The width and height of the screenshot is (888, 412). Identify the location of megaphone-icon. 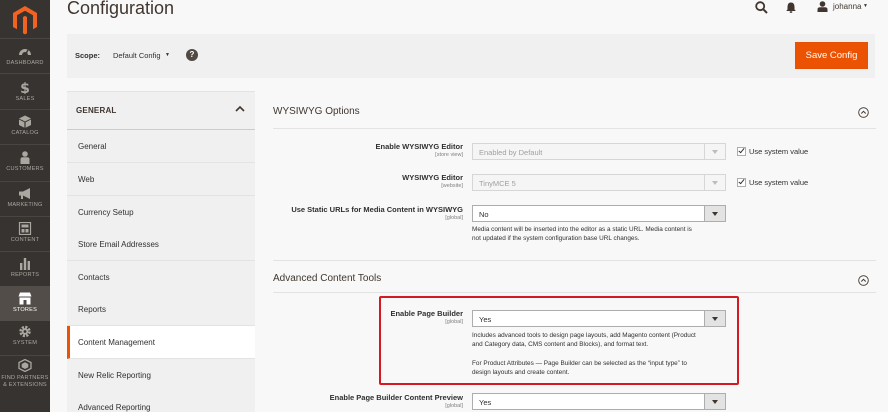
(24, 193).